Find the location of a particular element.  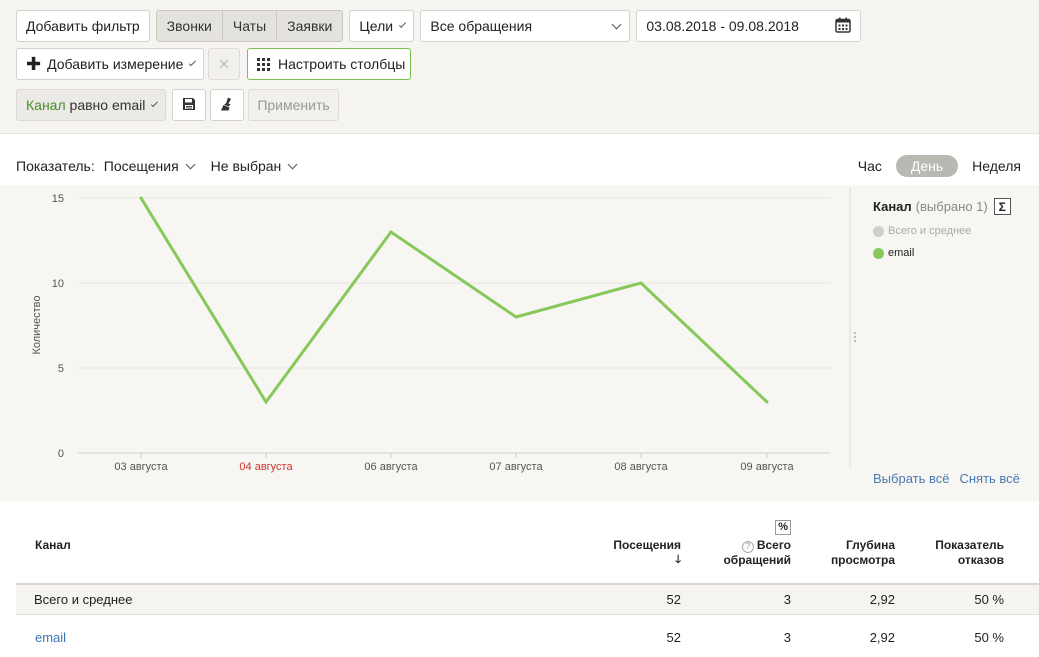

percent-toggle: % is located at coordinates (783, 527).